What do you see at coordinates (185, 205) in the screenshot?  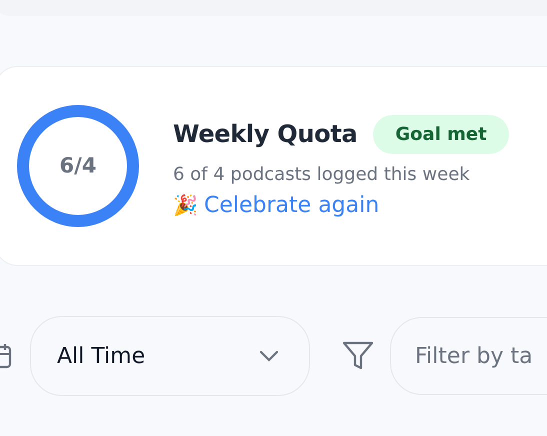 I see `party-popper-icon: 🎉` at bounding box center [185, 205].